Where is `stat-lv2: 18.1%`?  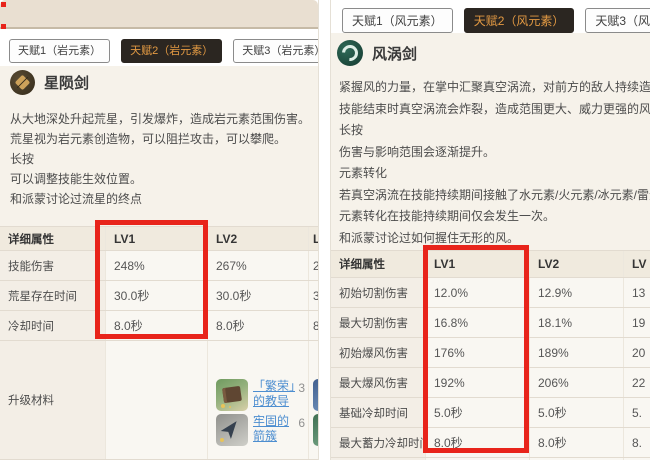 stat-lv2: 18.1% is located at coordinates (576, 322).